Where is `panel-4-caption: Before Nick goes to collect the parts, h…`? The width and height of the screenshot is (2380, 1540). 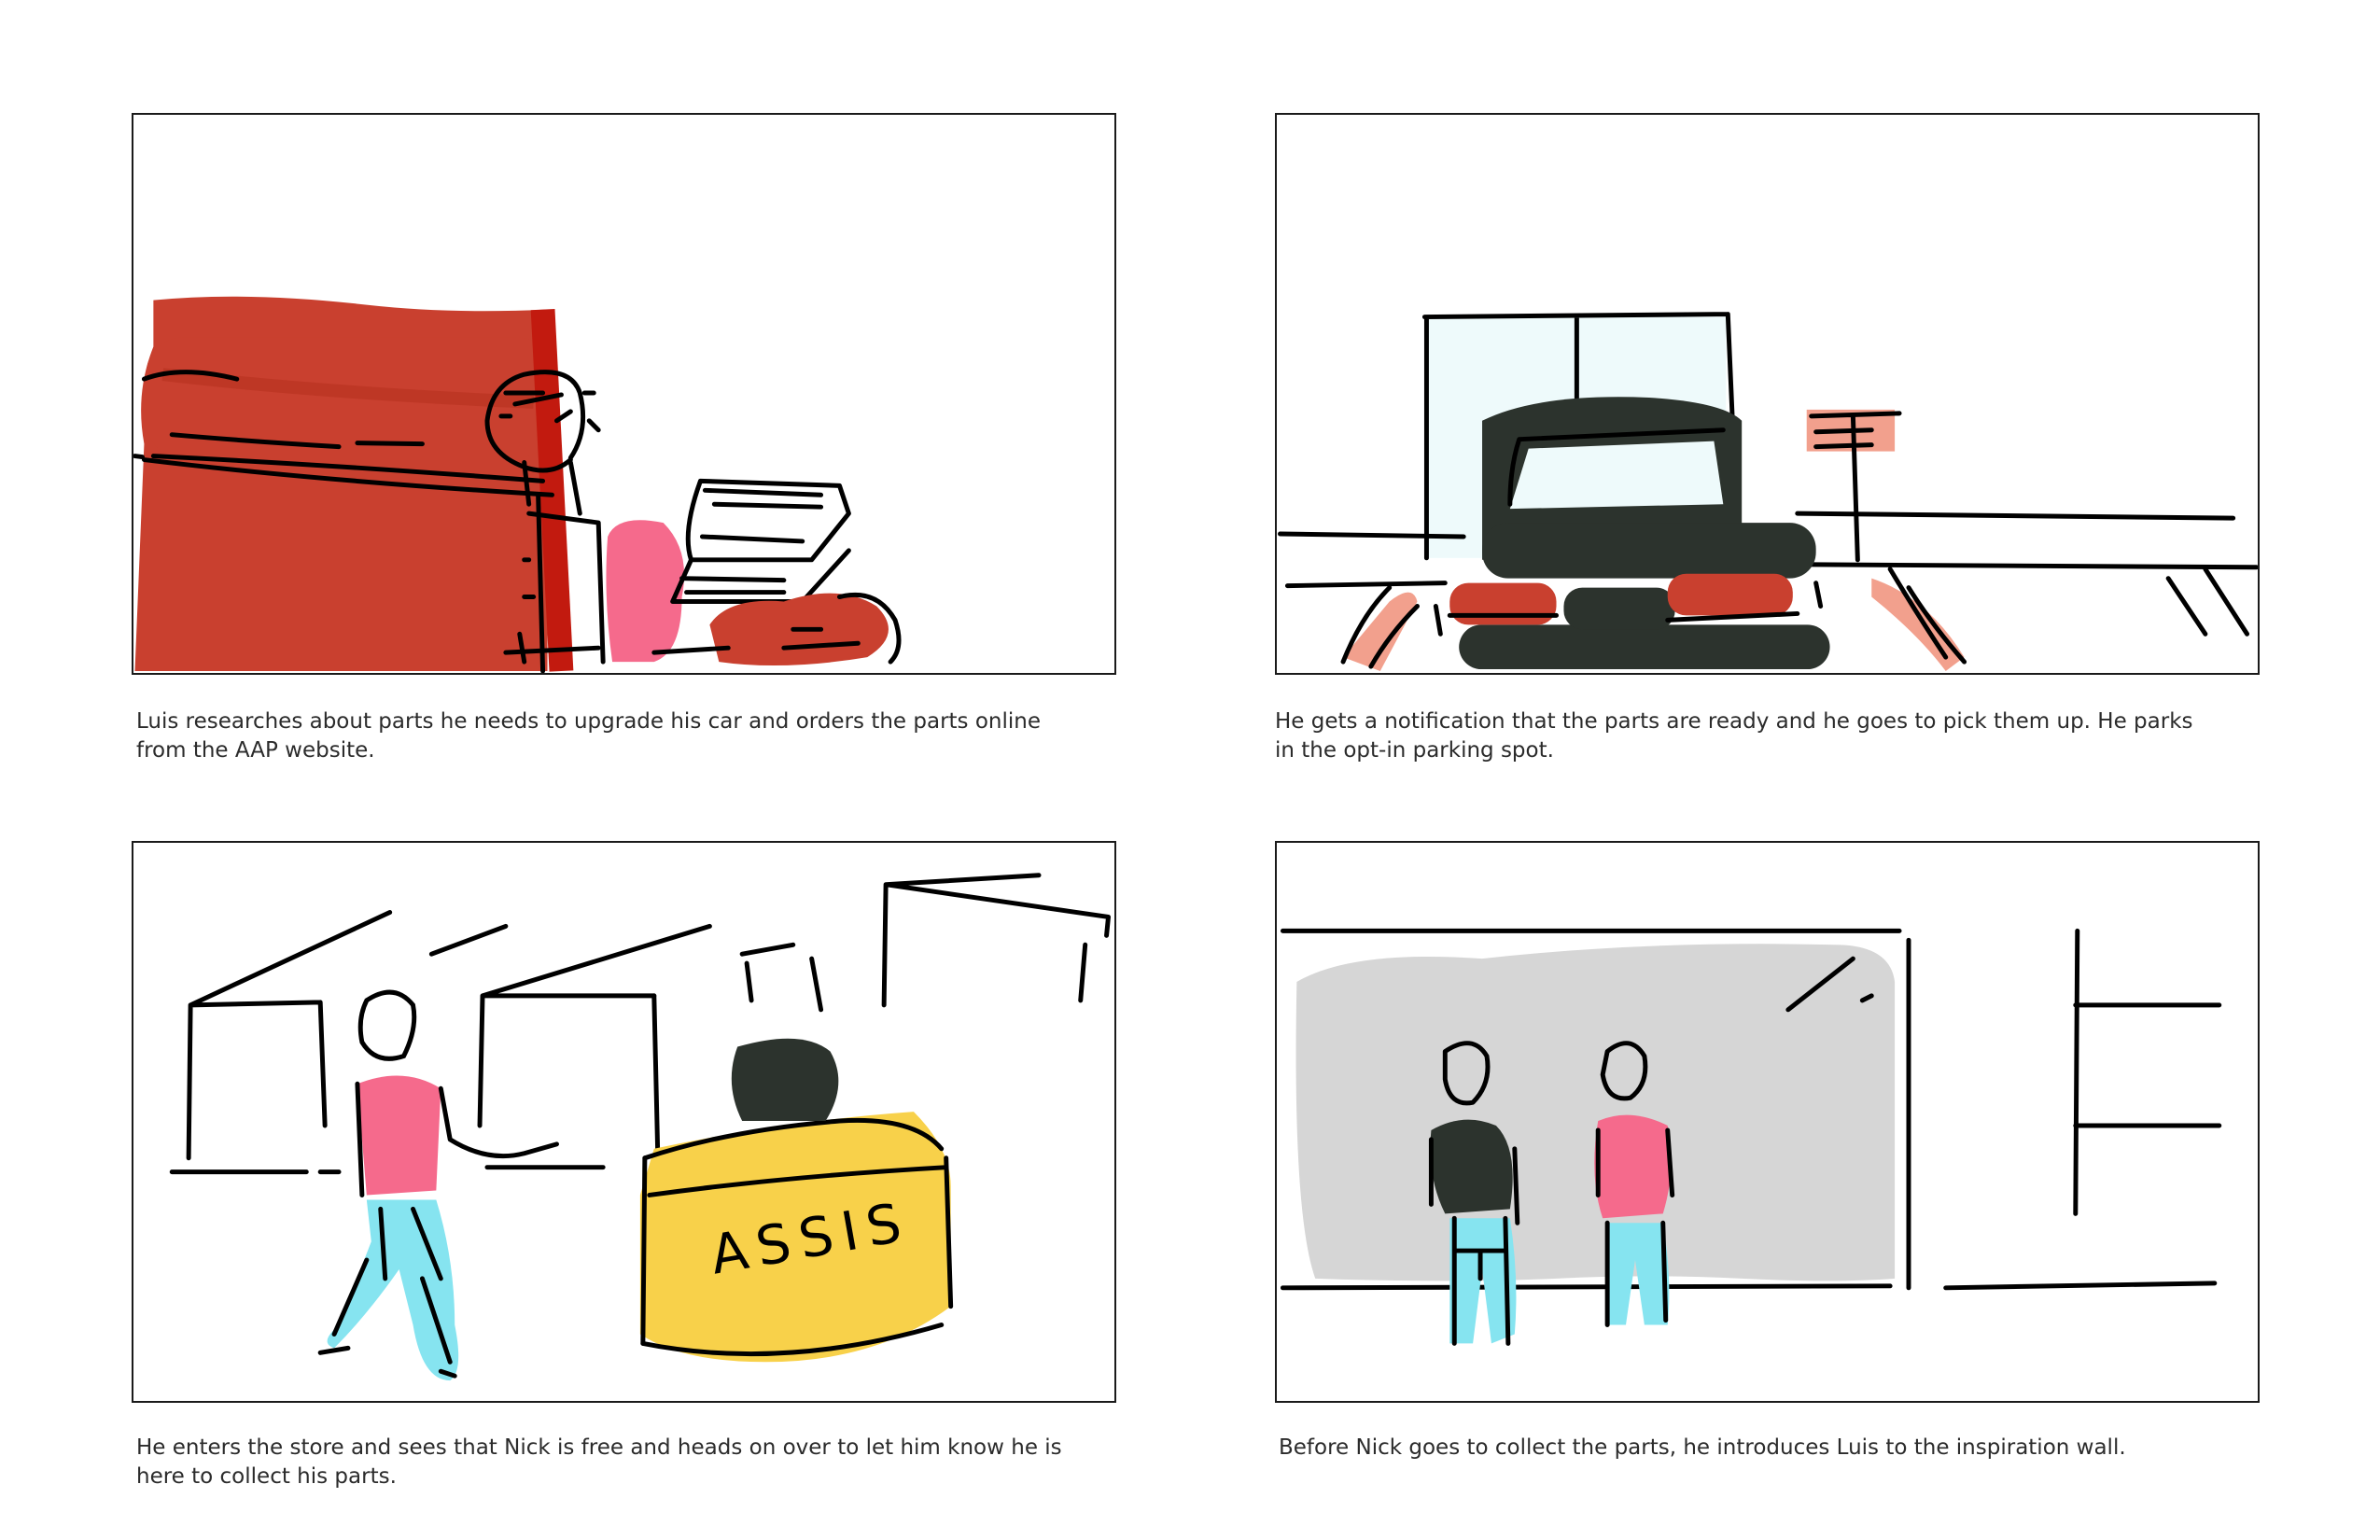 panel-4-caption: Before Nick goes to collect the parts, h… is located at coordinates (1702, 1447).